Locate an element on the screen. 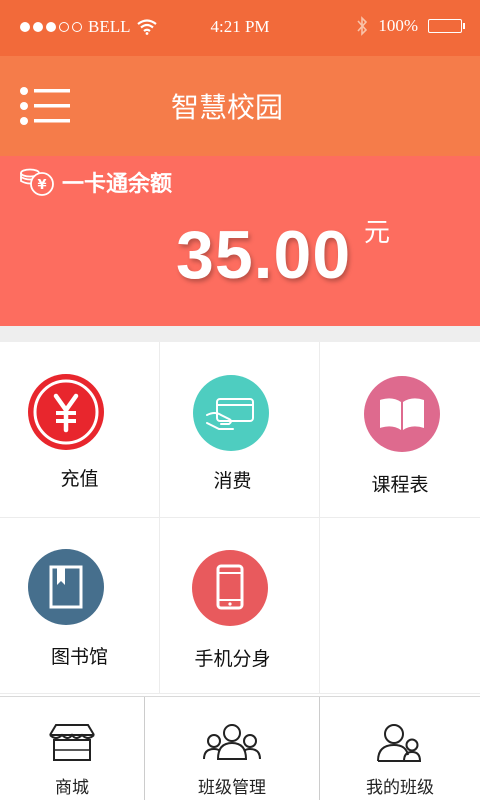 The width and height of the screenshot is (480, 800). nav-bar: 智慧校园 is located at coordinates (240, 106).